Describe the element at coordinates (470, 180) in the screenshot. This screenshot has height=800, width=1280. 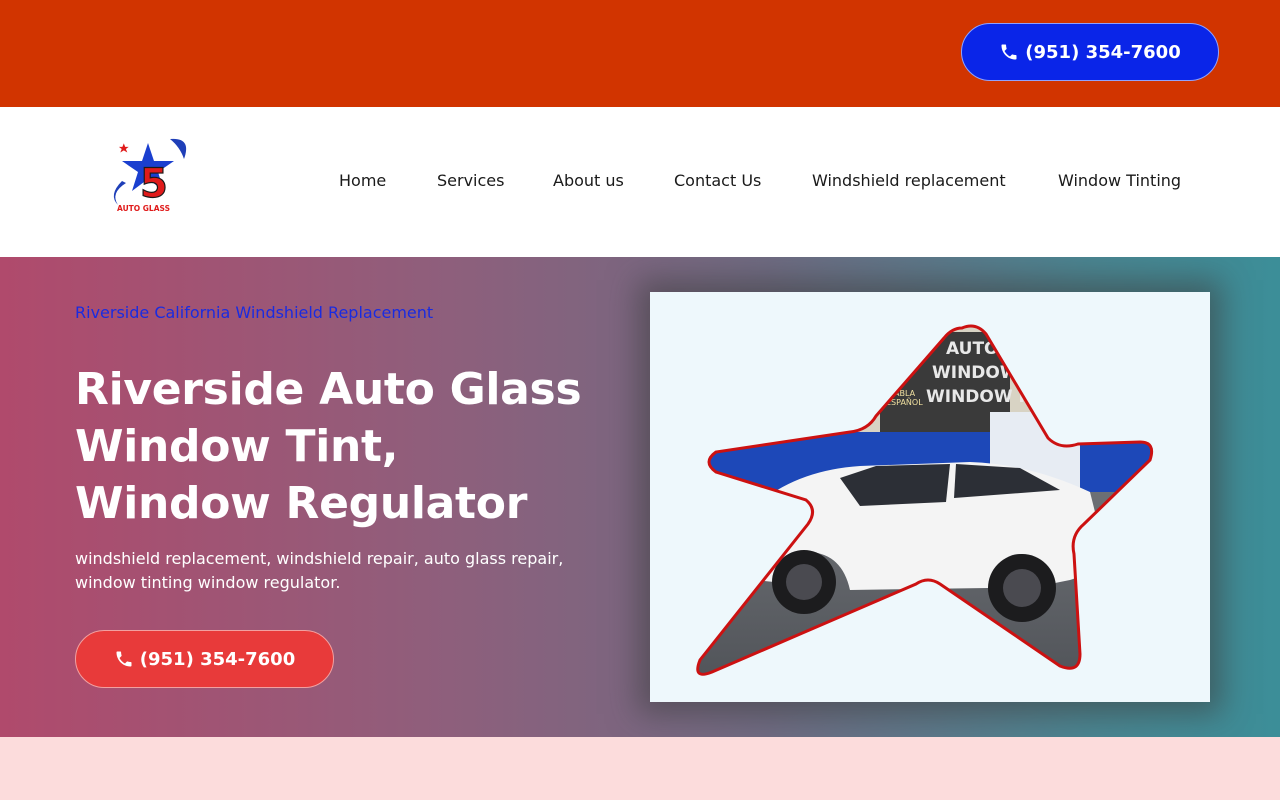
I see `nav-services: Services` at that location.